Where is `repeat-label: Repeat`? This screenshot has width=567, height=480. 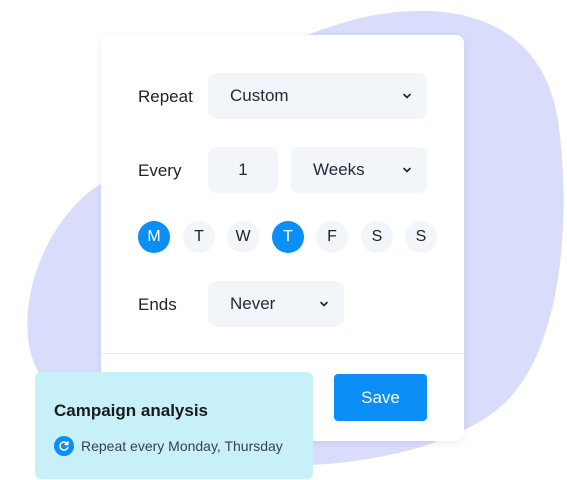
repeat-label: Repeat is located at coordinates (165, 96).